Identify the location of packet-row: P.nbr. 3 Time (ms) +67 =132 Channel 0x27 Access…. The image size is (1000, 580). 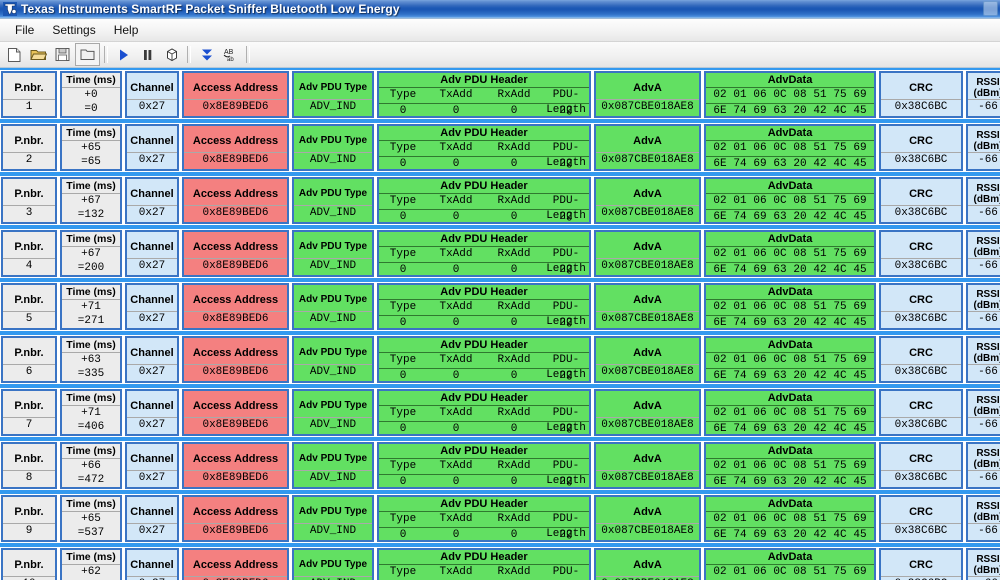
(500, 200).